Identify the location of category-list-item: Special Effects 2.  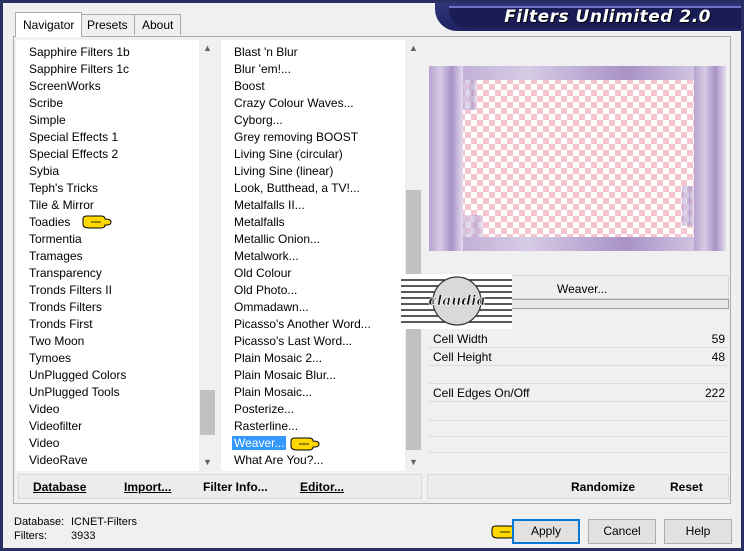
(107, 154).